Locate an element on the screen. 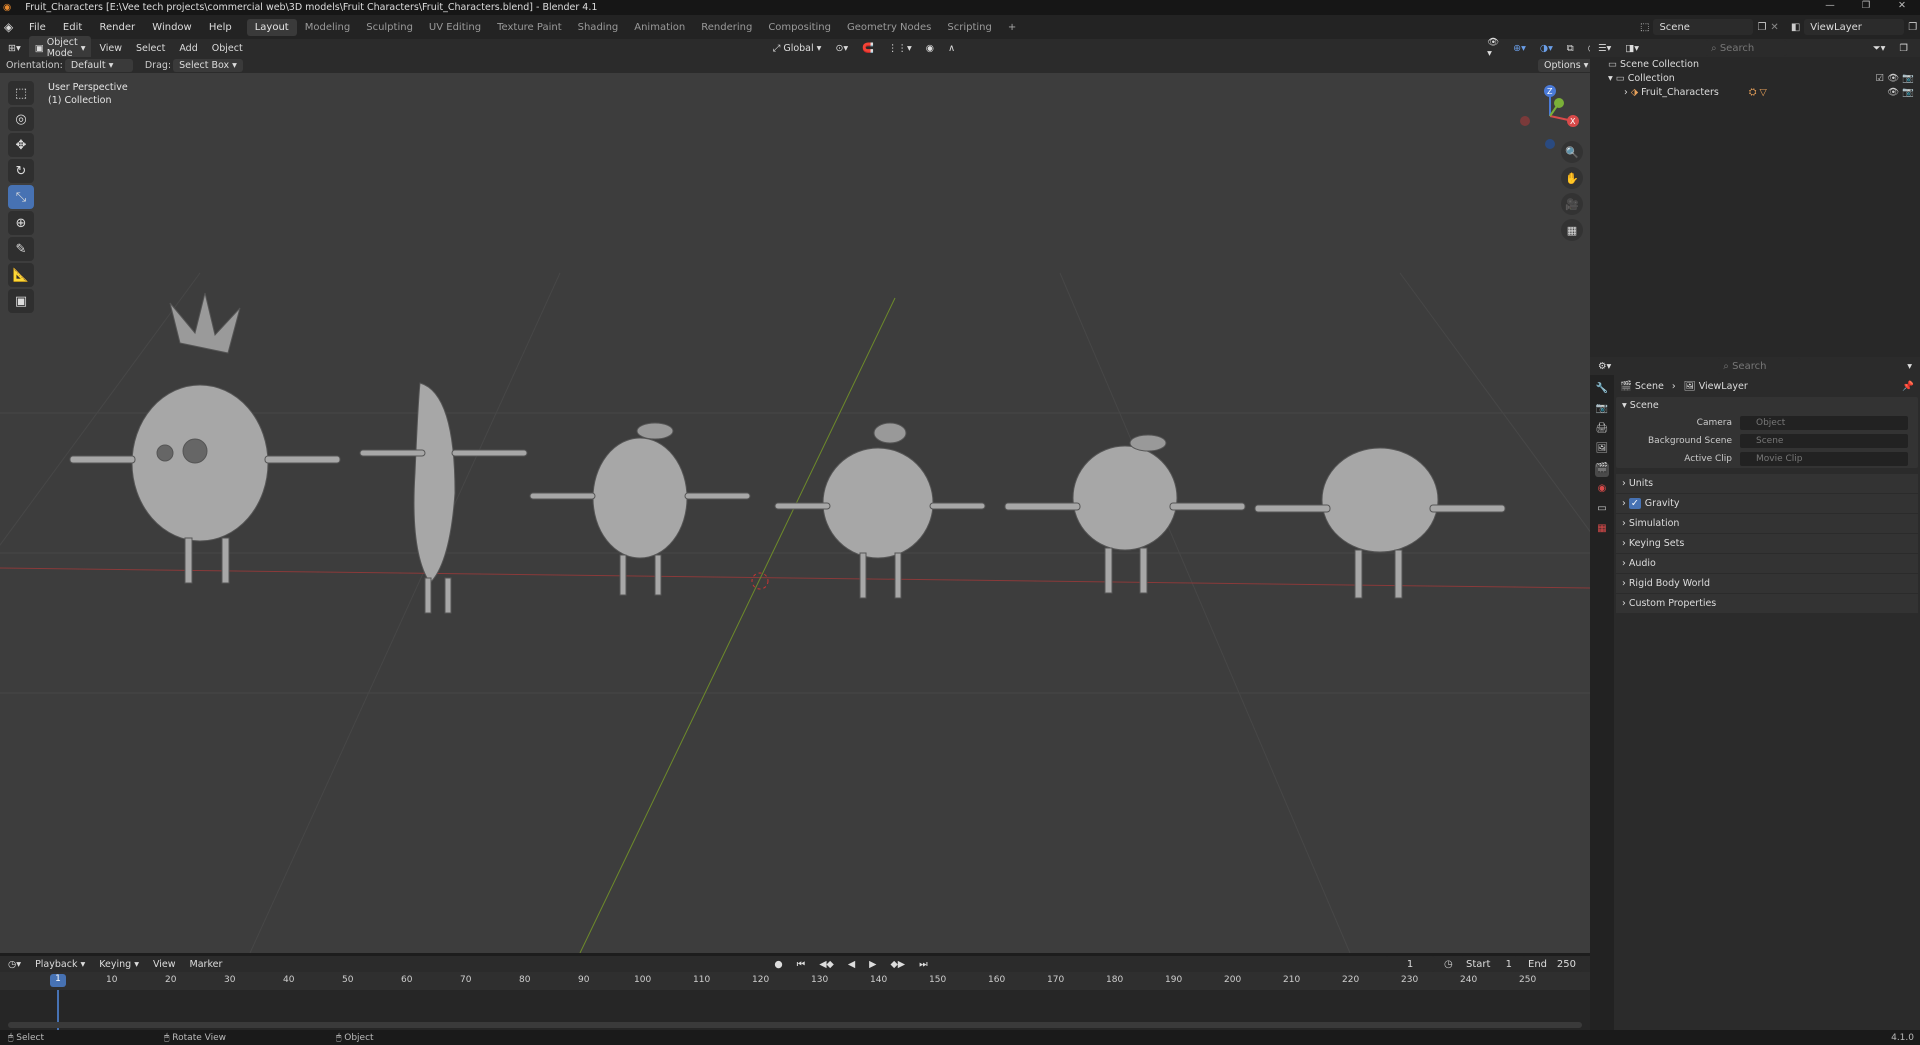 This screenshot has width=1920, height=1045. select-box-tool-icon: ⬚ is located at coordinates (21, 93).